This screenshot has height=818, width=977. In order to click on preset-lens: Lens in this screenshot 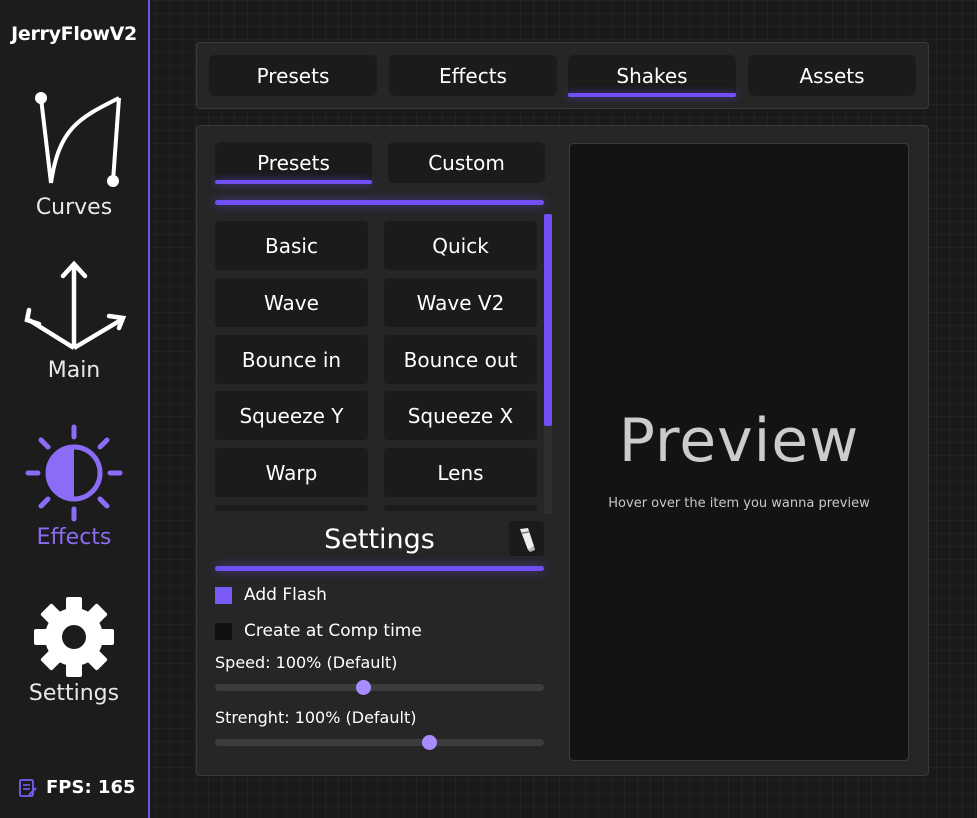, I will do `click(460, 472)`.